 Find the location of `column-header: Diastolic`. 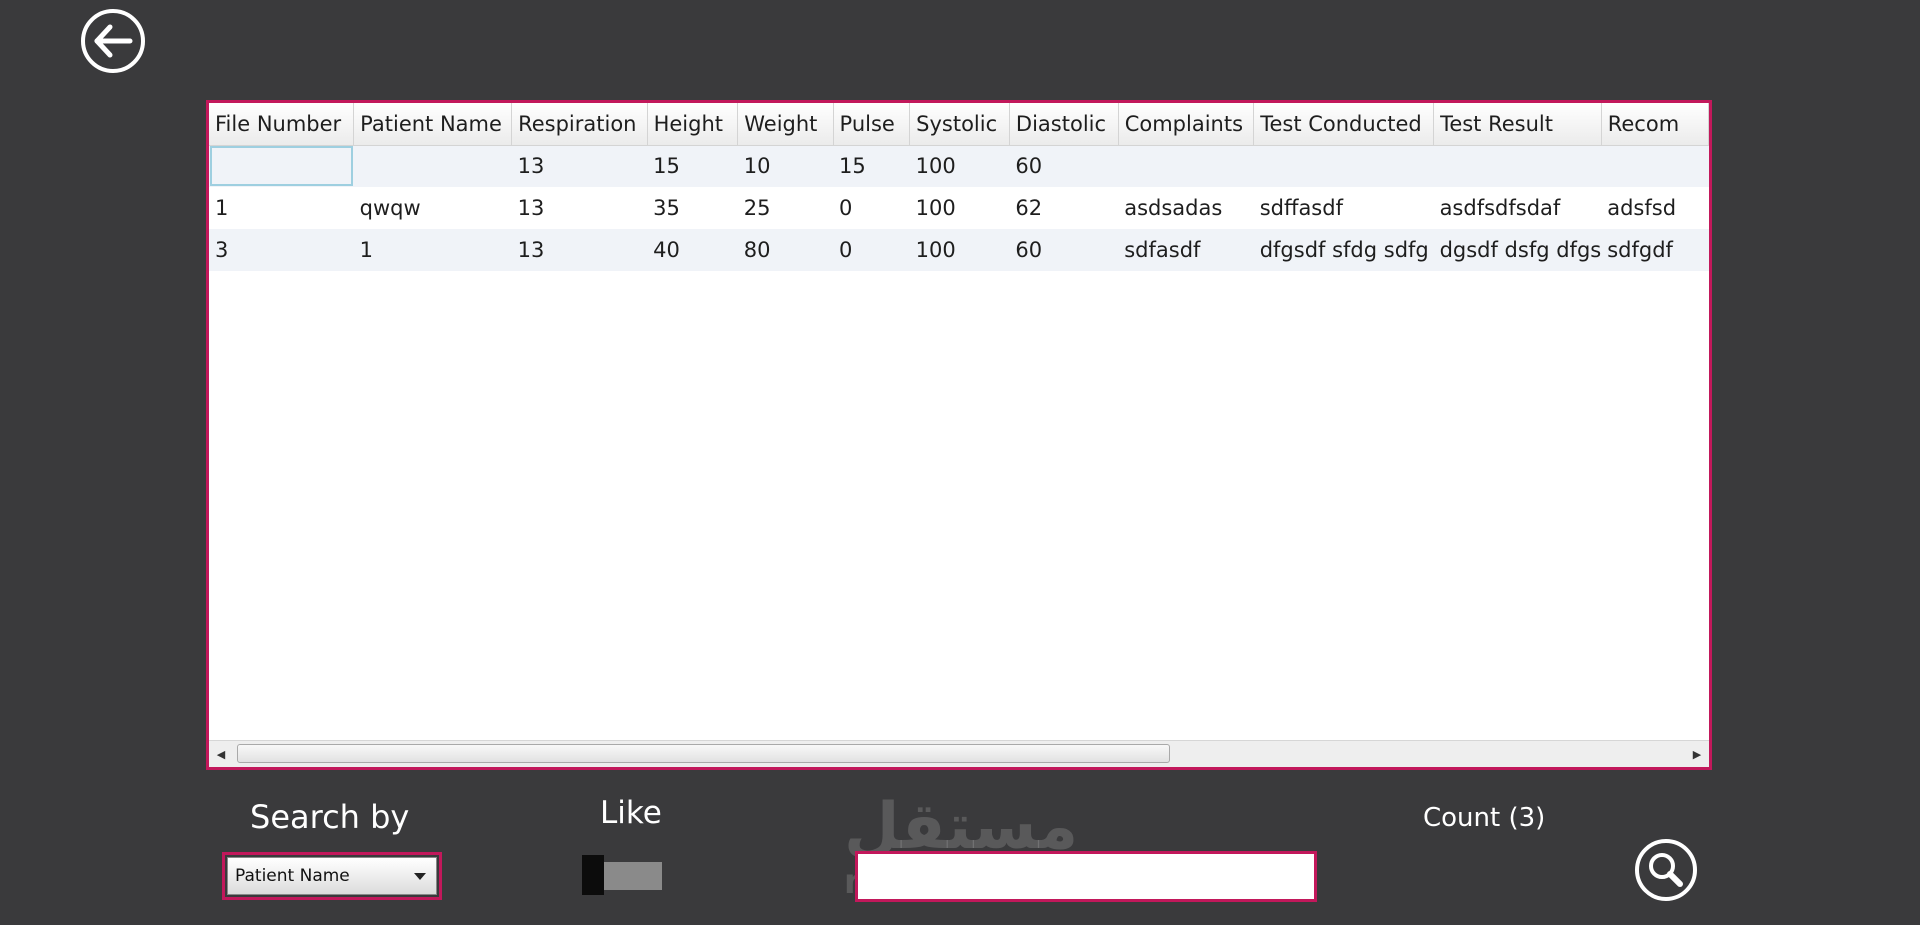

column-header: Diastolic is located at coordinates (1064, 124).